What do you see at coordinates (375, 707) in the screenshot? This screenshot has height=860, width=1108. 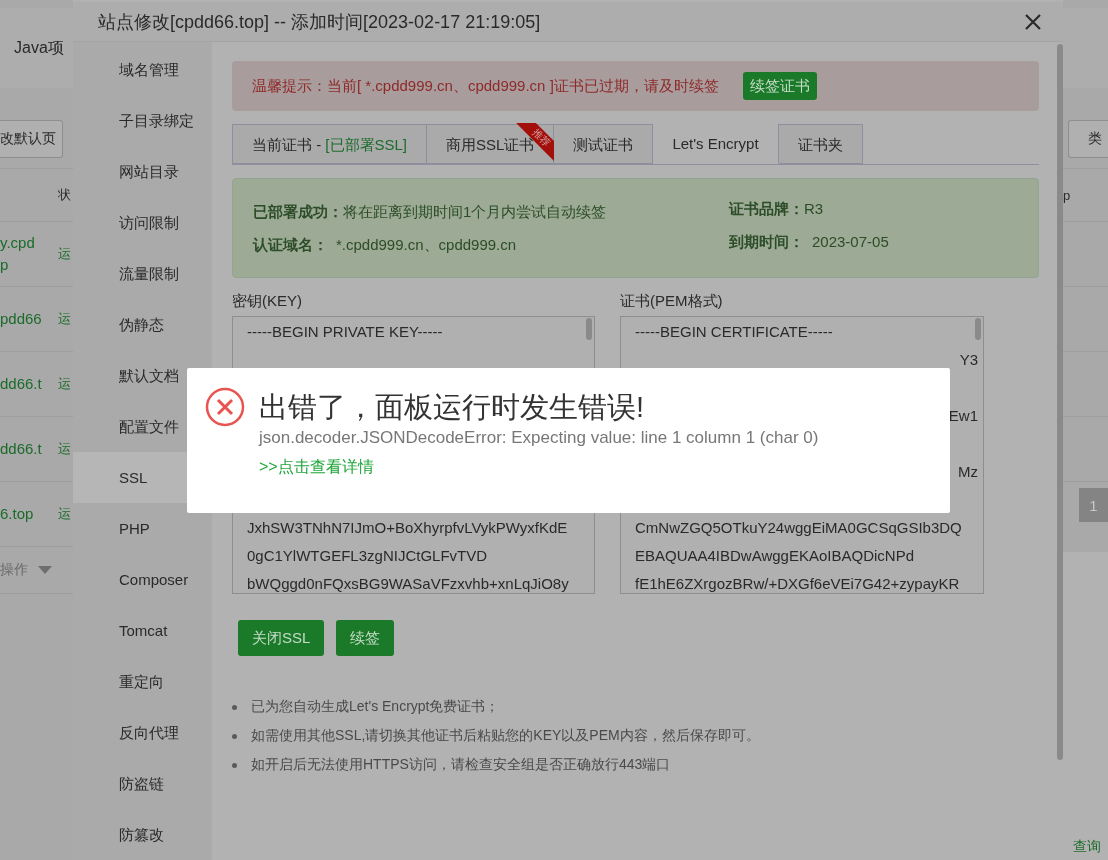 I see `note-text: 已为您自动生成Let's Encrypt免费证书；` at bounding box center [375, 707].